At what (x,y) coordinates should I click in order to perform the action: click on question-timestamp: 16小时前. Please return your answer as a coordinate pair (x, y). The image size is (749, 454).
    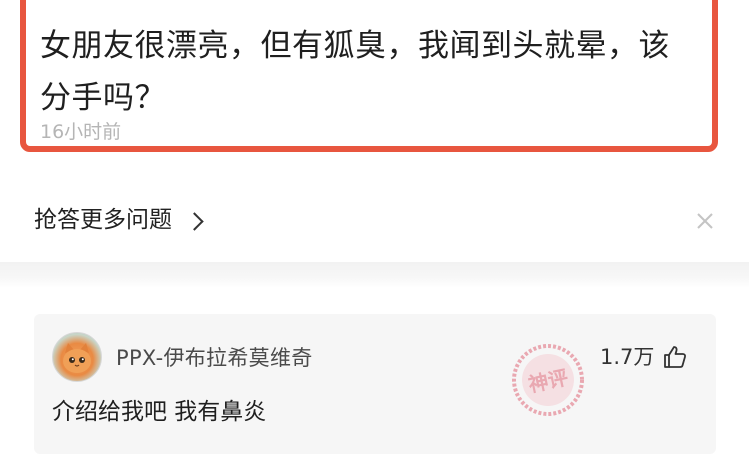
    Looking at the image, I should click on (81, 132).